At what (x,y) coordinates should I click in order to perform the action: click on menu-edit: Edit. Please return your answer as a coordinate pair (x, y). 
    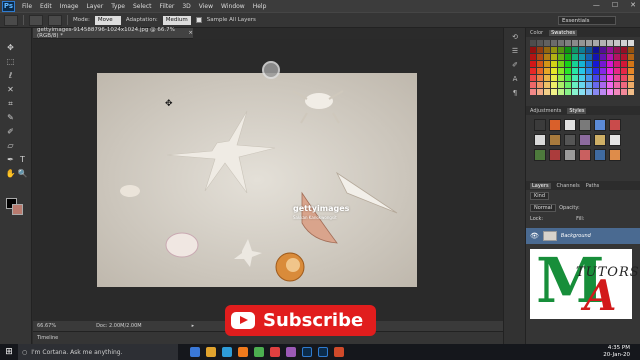
    Looking at the image, I should click on (46, 6).